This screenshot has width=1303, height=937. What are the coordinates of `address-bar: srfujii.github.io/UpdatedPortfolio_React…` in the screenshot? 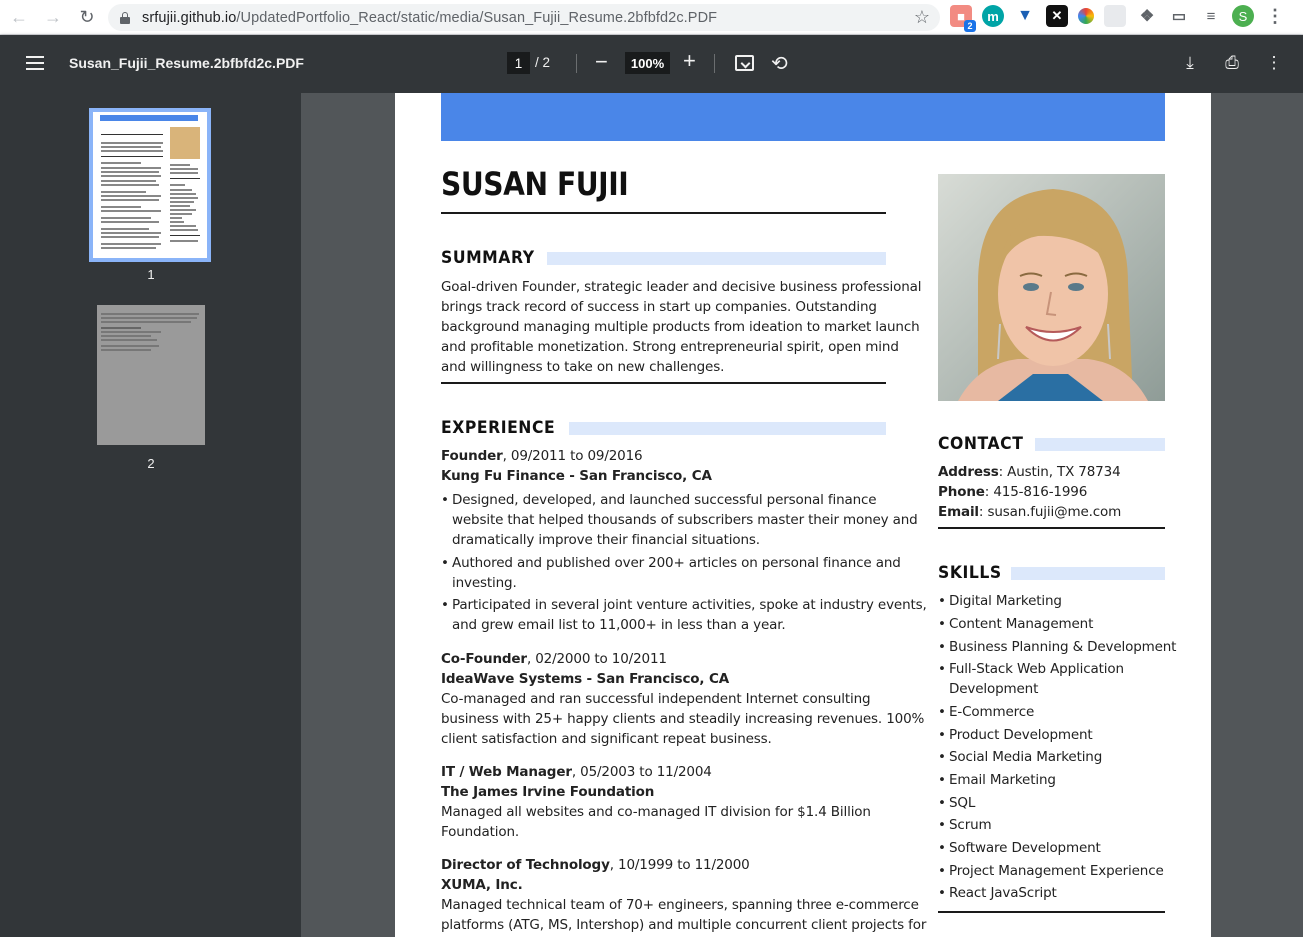 It's located at (524, 17).